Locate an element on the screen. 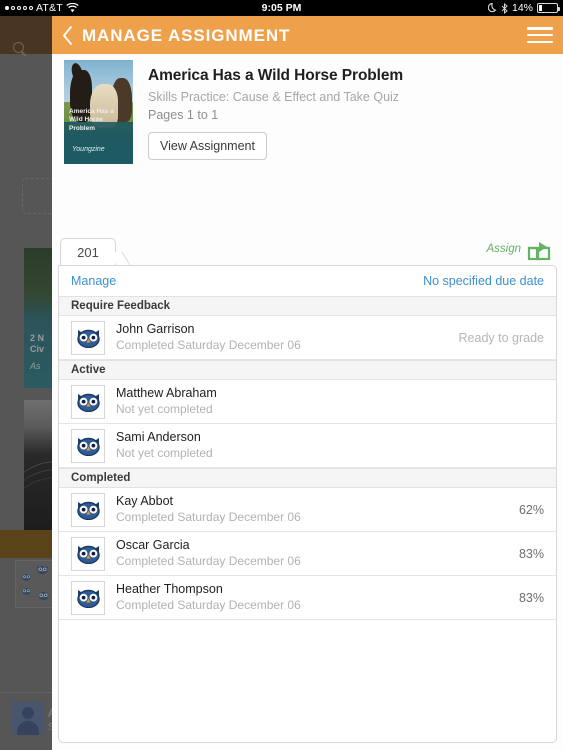 The width and height of the screenshot is (563, 750). assignment-pages: Pages 1 to 1 is located at coordinates (183, 115).